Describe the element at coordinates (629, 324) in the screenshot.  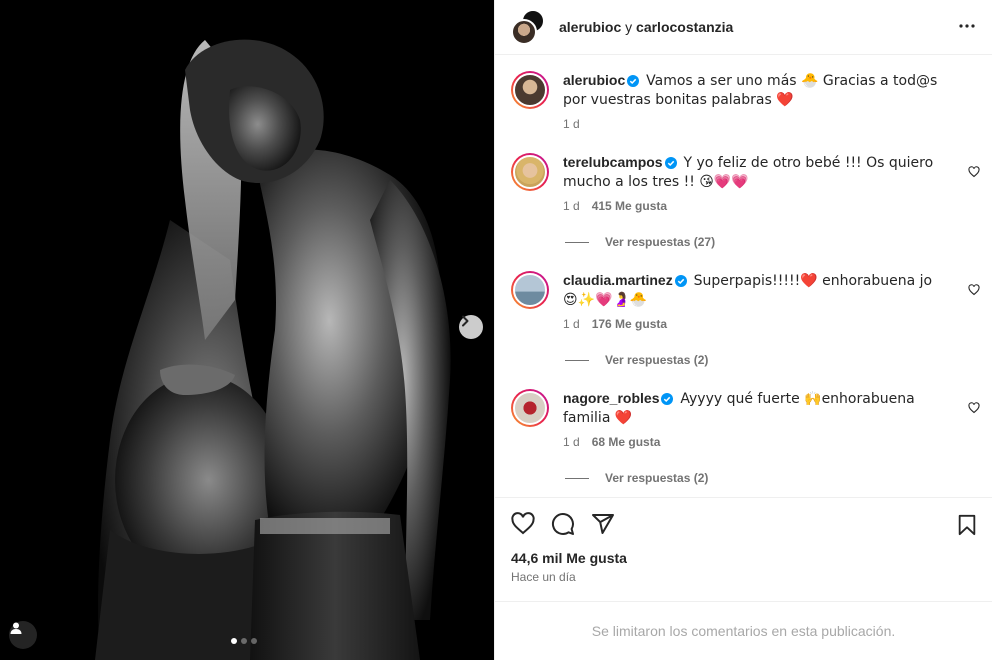
I see `comment-likes: 176 Me gusta` at that location.